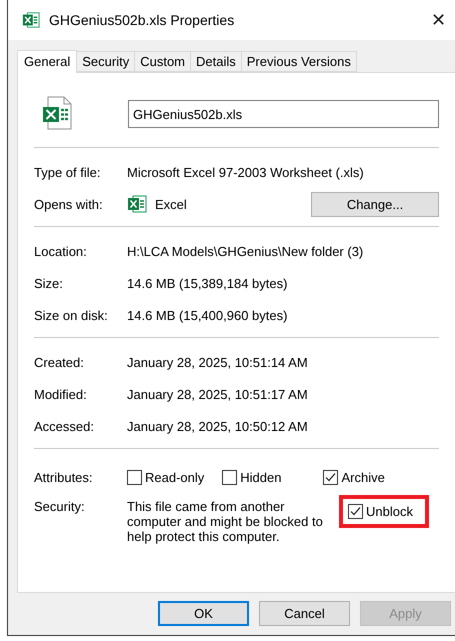 This screenshot has width=455, height=641. What do you see at coordinates (61, 394) in the screenshot?
I see `field-label: Modified:` at bounding box center [61, 394].